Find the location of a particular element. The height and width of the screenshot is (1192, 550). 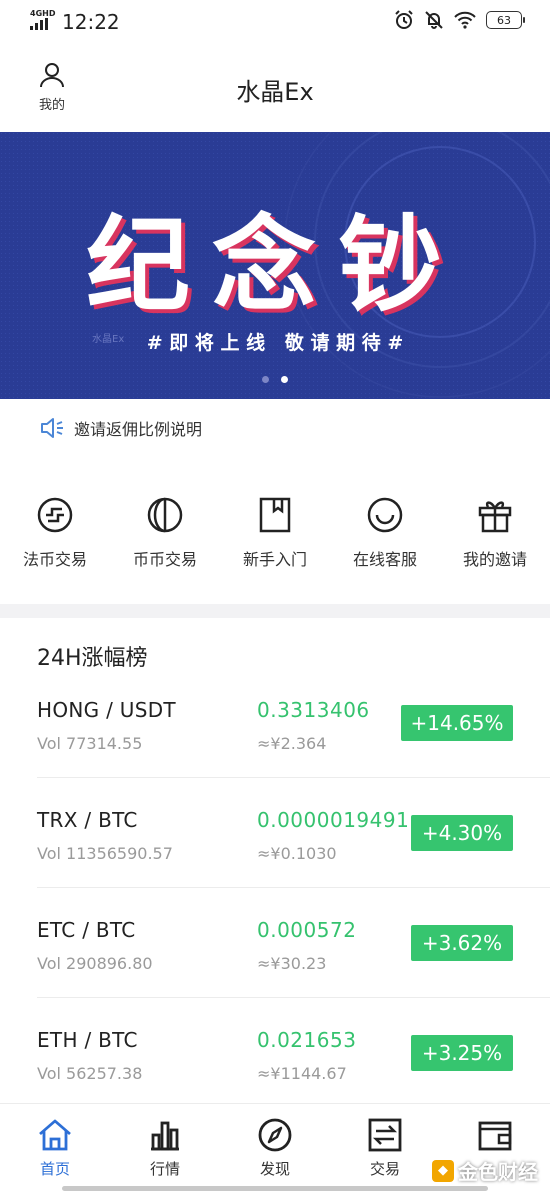

tab-home: 首页 is located at coordinates (55, 1148).